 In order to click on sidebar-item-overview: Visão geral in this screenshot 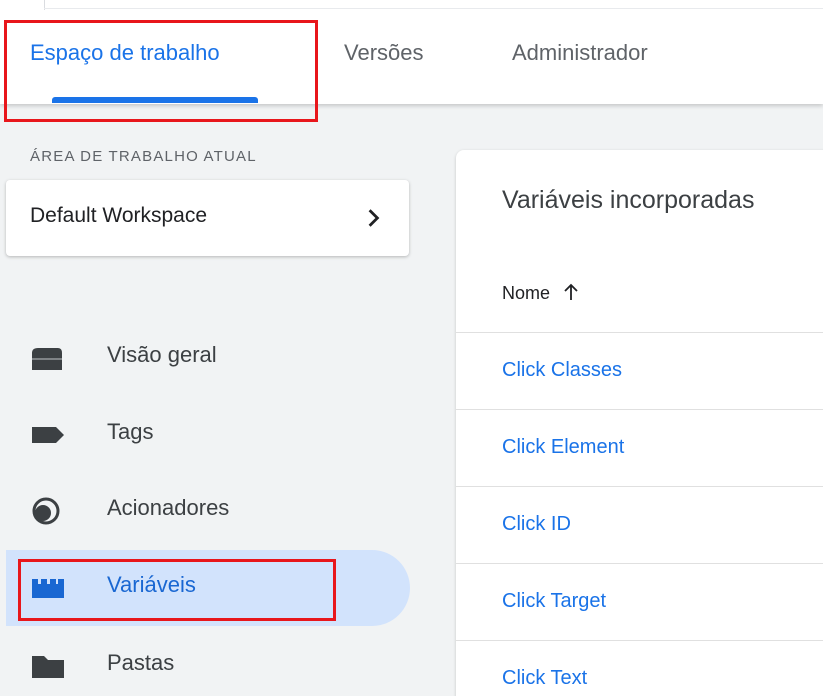, I will do `click(208, 358)`.